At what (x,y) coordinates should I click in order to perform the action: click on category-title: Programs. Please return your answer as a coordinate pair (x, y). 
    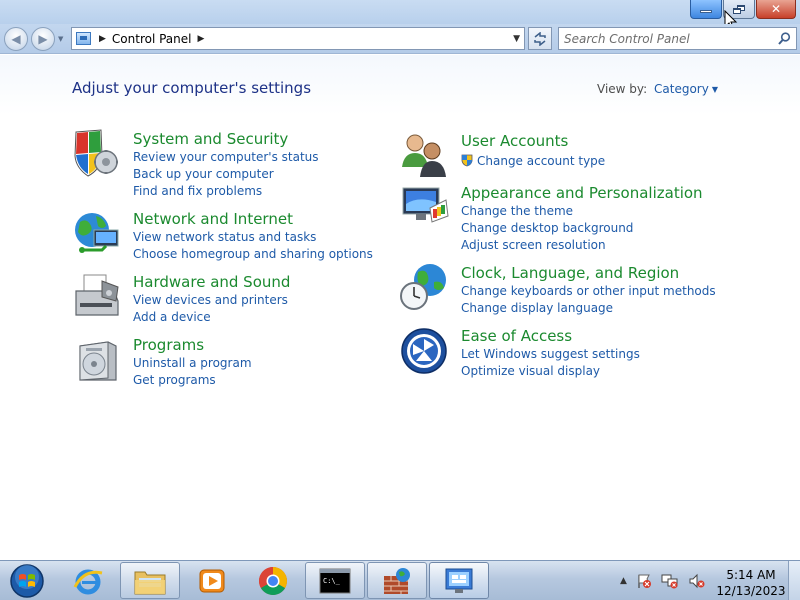
    Looking at the image, I should click on (168, 345).